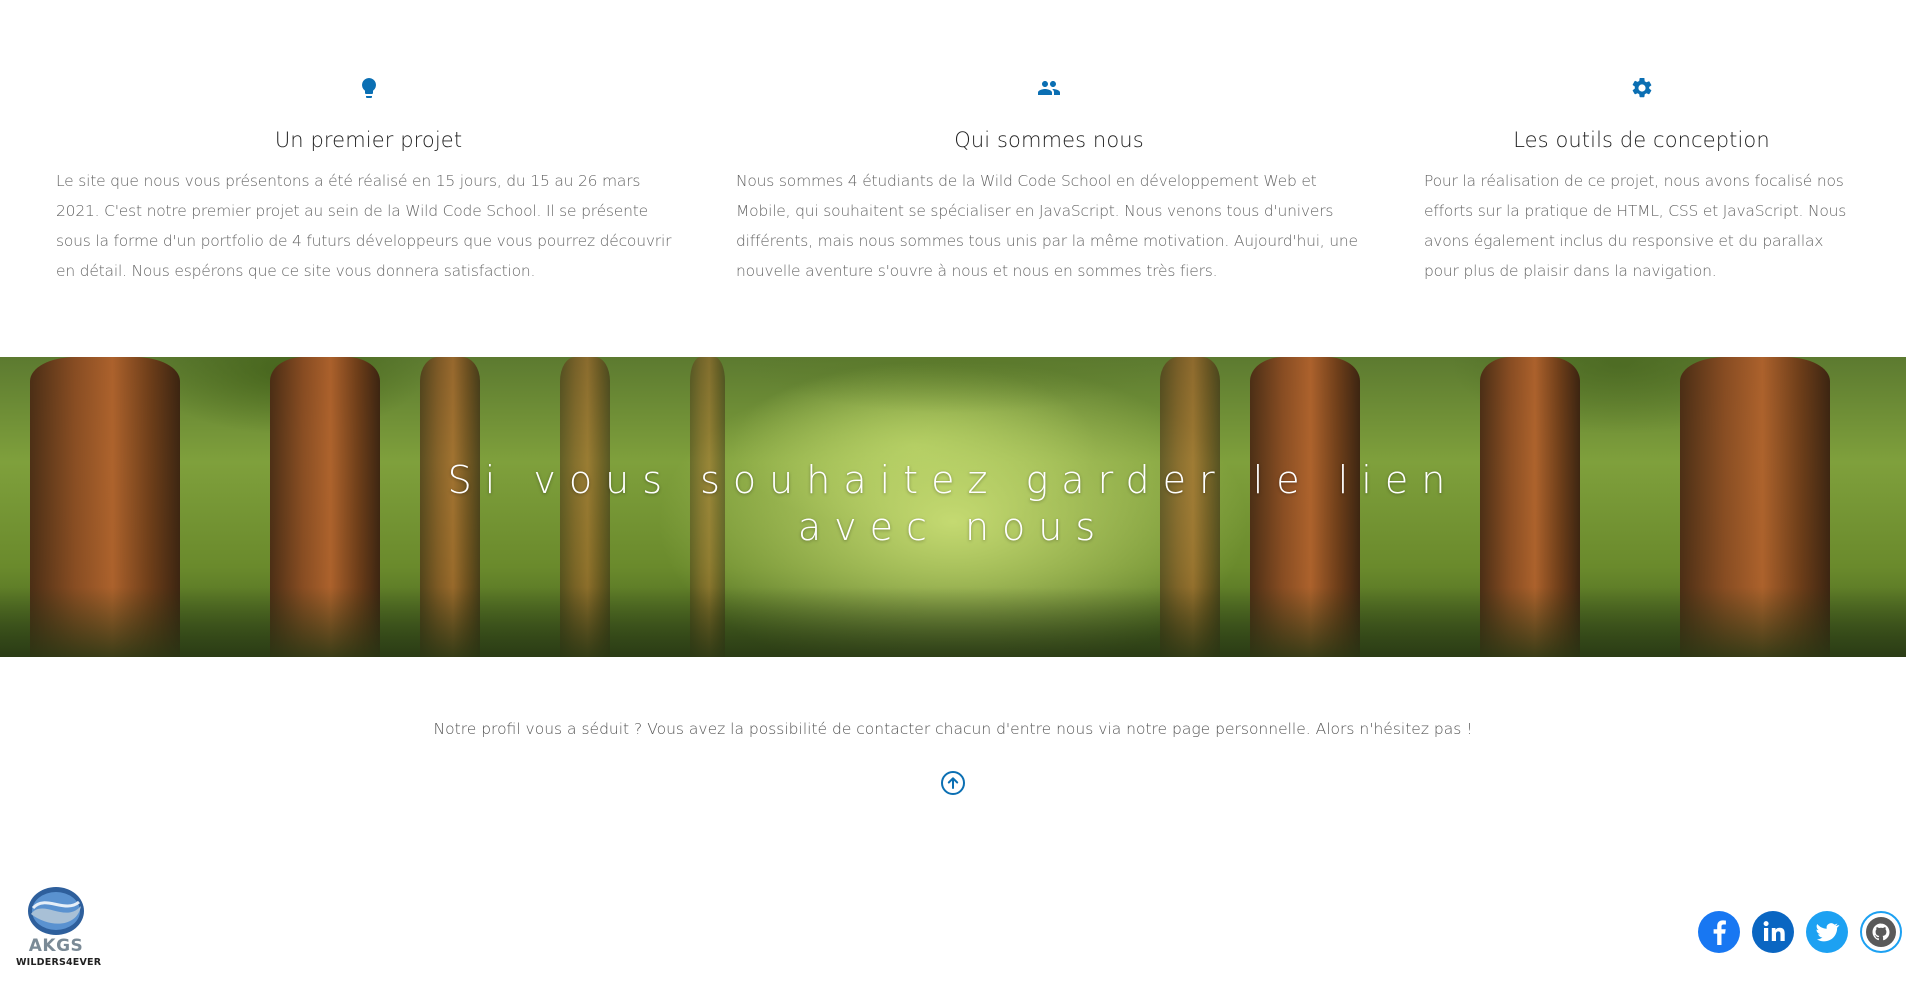 The height and width of the screenshot is (988, 1906). Describe the element at coordinates (59, 962) in the screenshot. I see `logo-tagline: WILDERS4EVER` at that location.